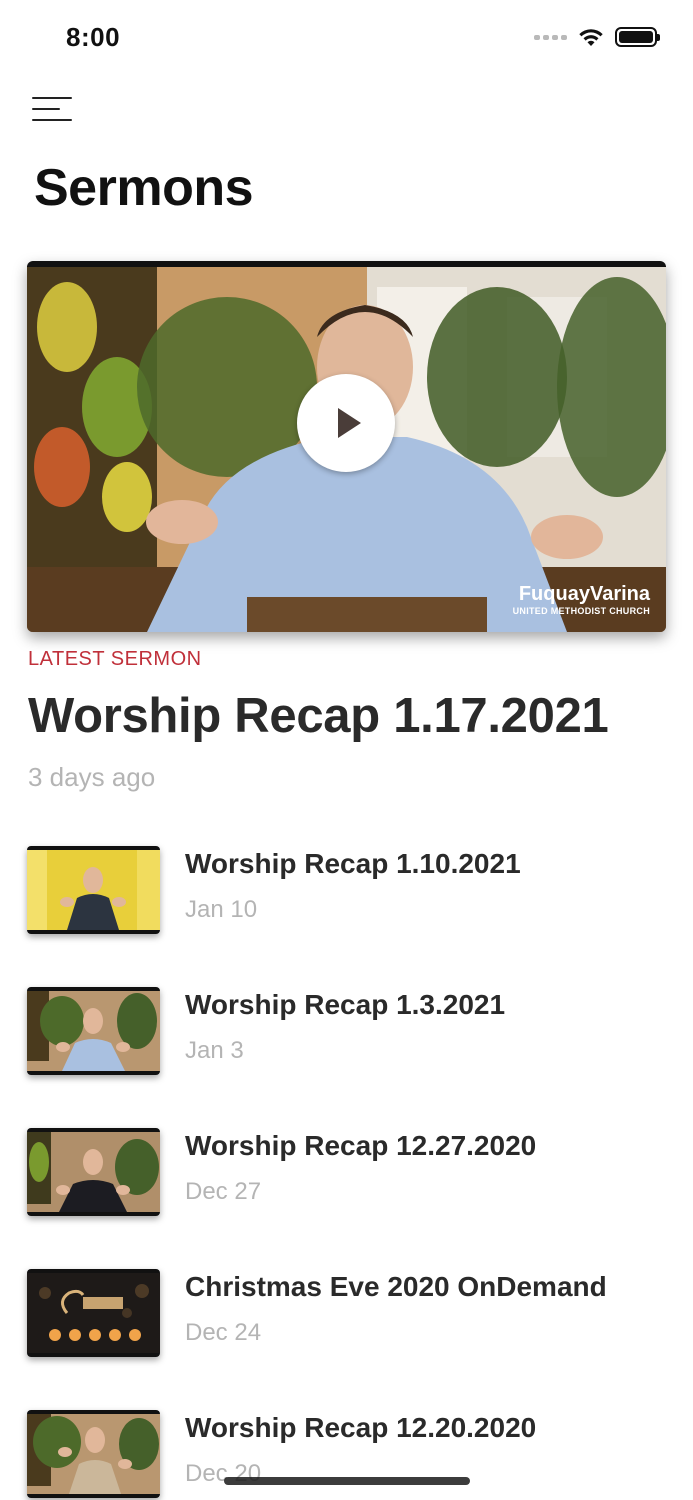  Describe the element at coordinates (581, 611) in the screenshot. I see `logo-subtitle: UNITED METHODIST CHURCH` at that location.